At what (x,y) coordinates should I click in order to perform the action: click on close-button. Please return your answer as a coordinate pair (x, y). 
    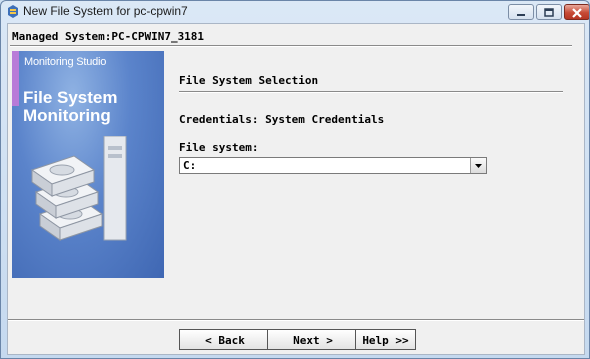
    Looking at the image, I should click on (576, 12).